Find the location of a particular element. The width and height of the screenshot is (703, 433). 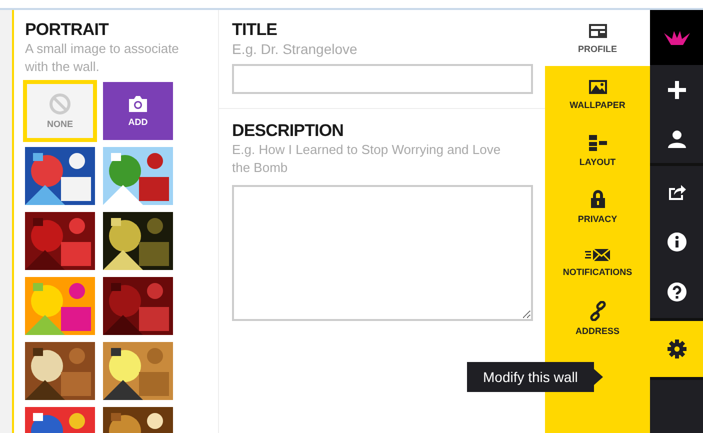

camera-icon is located at coordinates (138, 104).